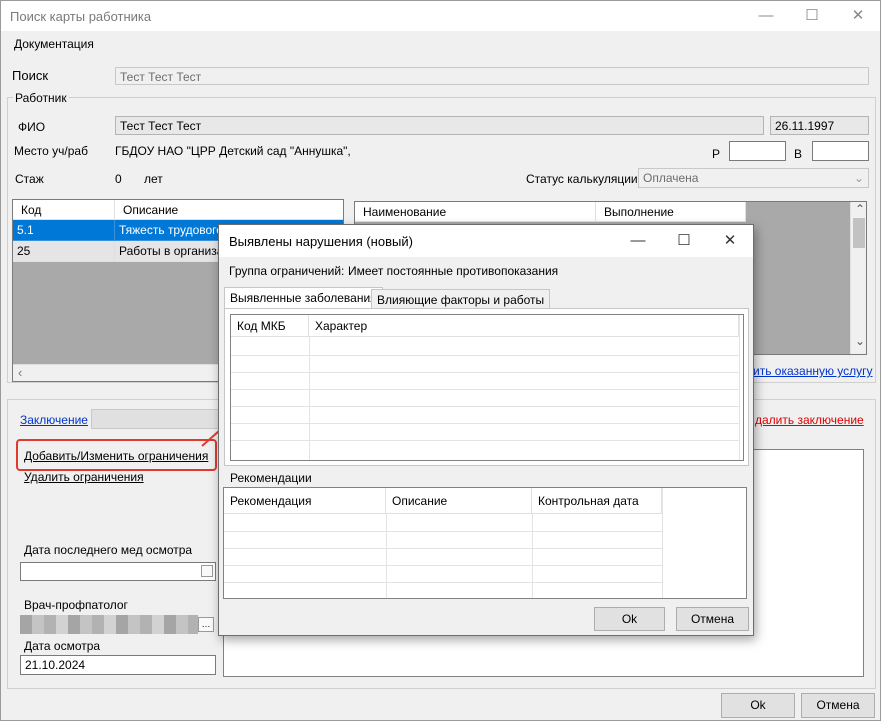 The width and height of the screenshot is (881, 721). What do you see at coordinates (459, 501) in the screenshot?
I see `col-header-description: Описание` at bounding box center [459, 501].